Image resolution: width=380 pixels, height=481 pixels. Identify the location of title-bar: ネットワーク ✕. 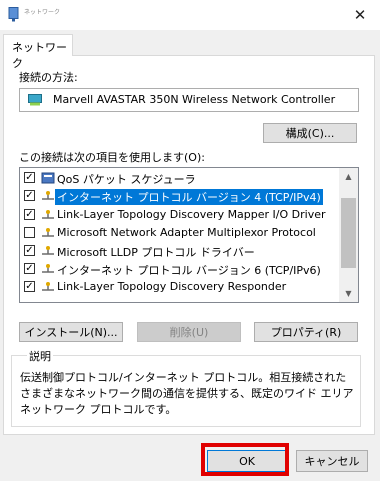
(190, 15).